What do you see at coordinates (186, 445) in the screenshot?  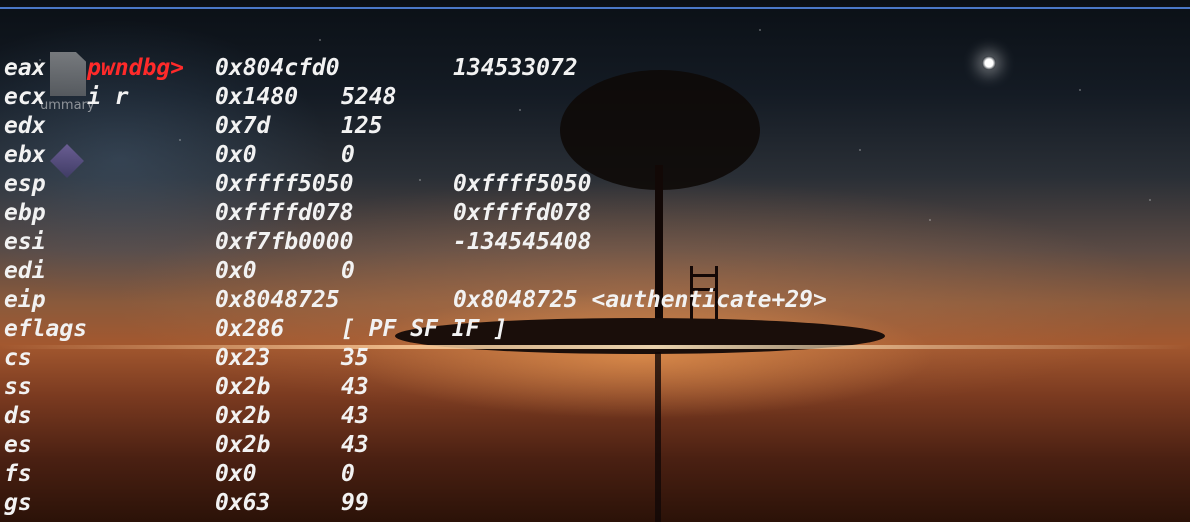 I see `register-row-es: es 0x2b 43` at bounding box center [186, 445].